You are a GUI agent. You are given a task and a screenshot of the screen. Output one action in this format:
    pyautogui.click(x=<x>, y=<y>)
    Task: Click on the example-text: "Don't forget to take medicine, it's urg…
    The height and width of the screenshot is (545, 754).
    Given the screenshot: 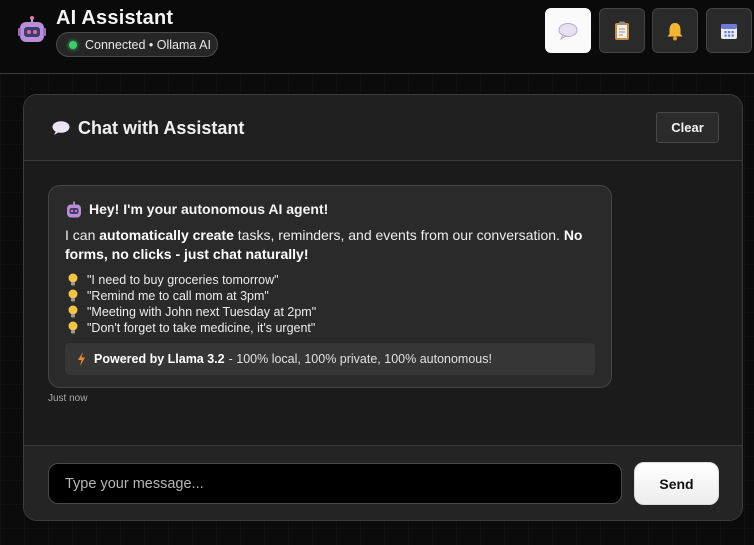 What is the action you would take?
    pyautogui.click(x=201, y=328)
    